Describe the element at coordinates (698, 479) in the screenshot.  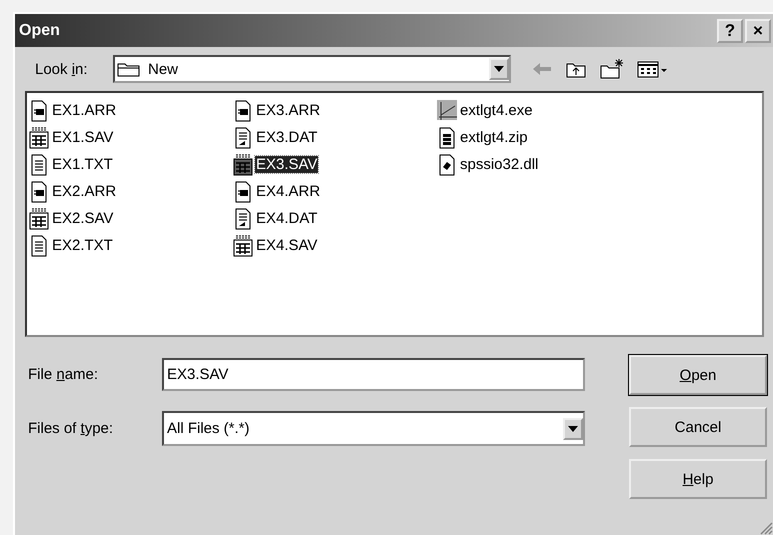
I see `dialog-button: Help` at that location.